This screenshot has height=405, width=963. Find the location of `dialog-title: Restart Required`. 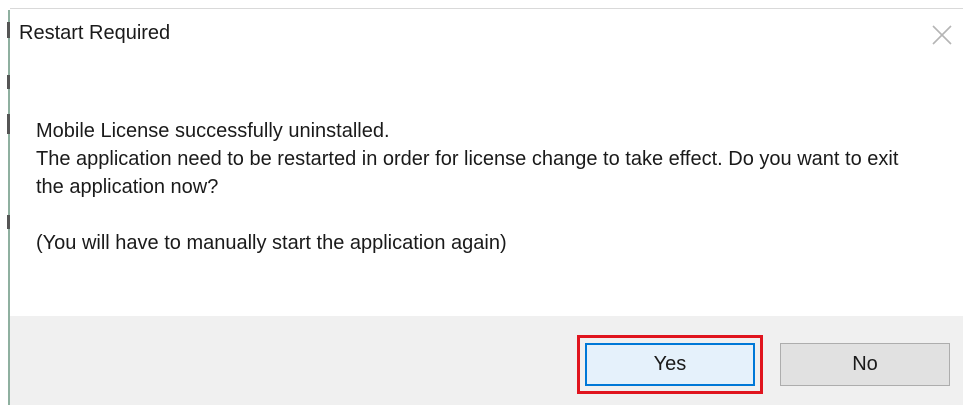

dialog-title: Restart Required is located at coordinates (95, 33).